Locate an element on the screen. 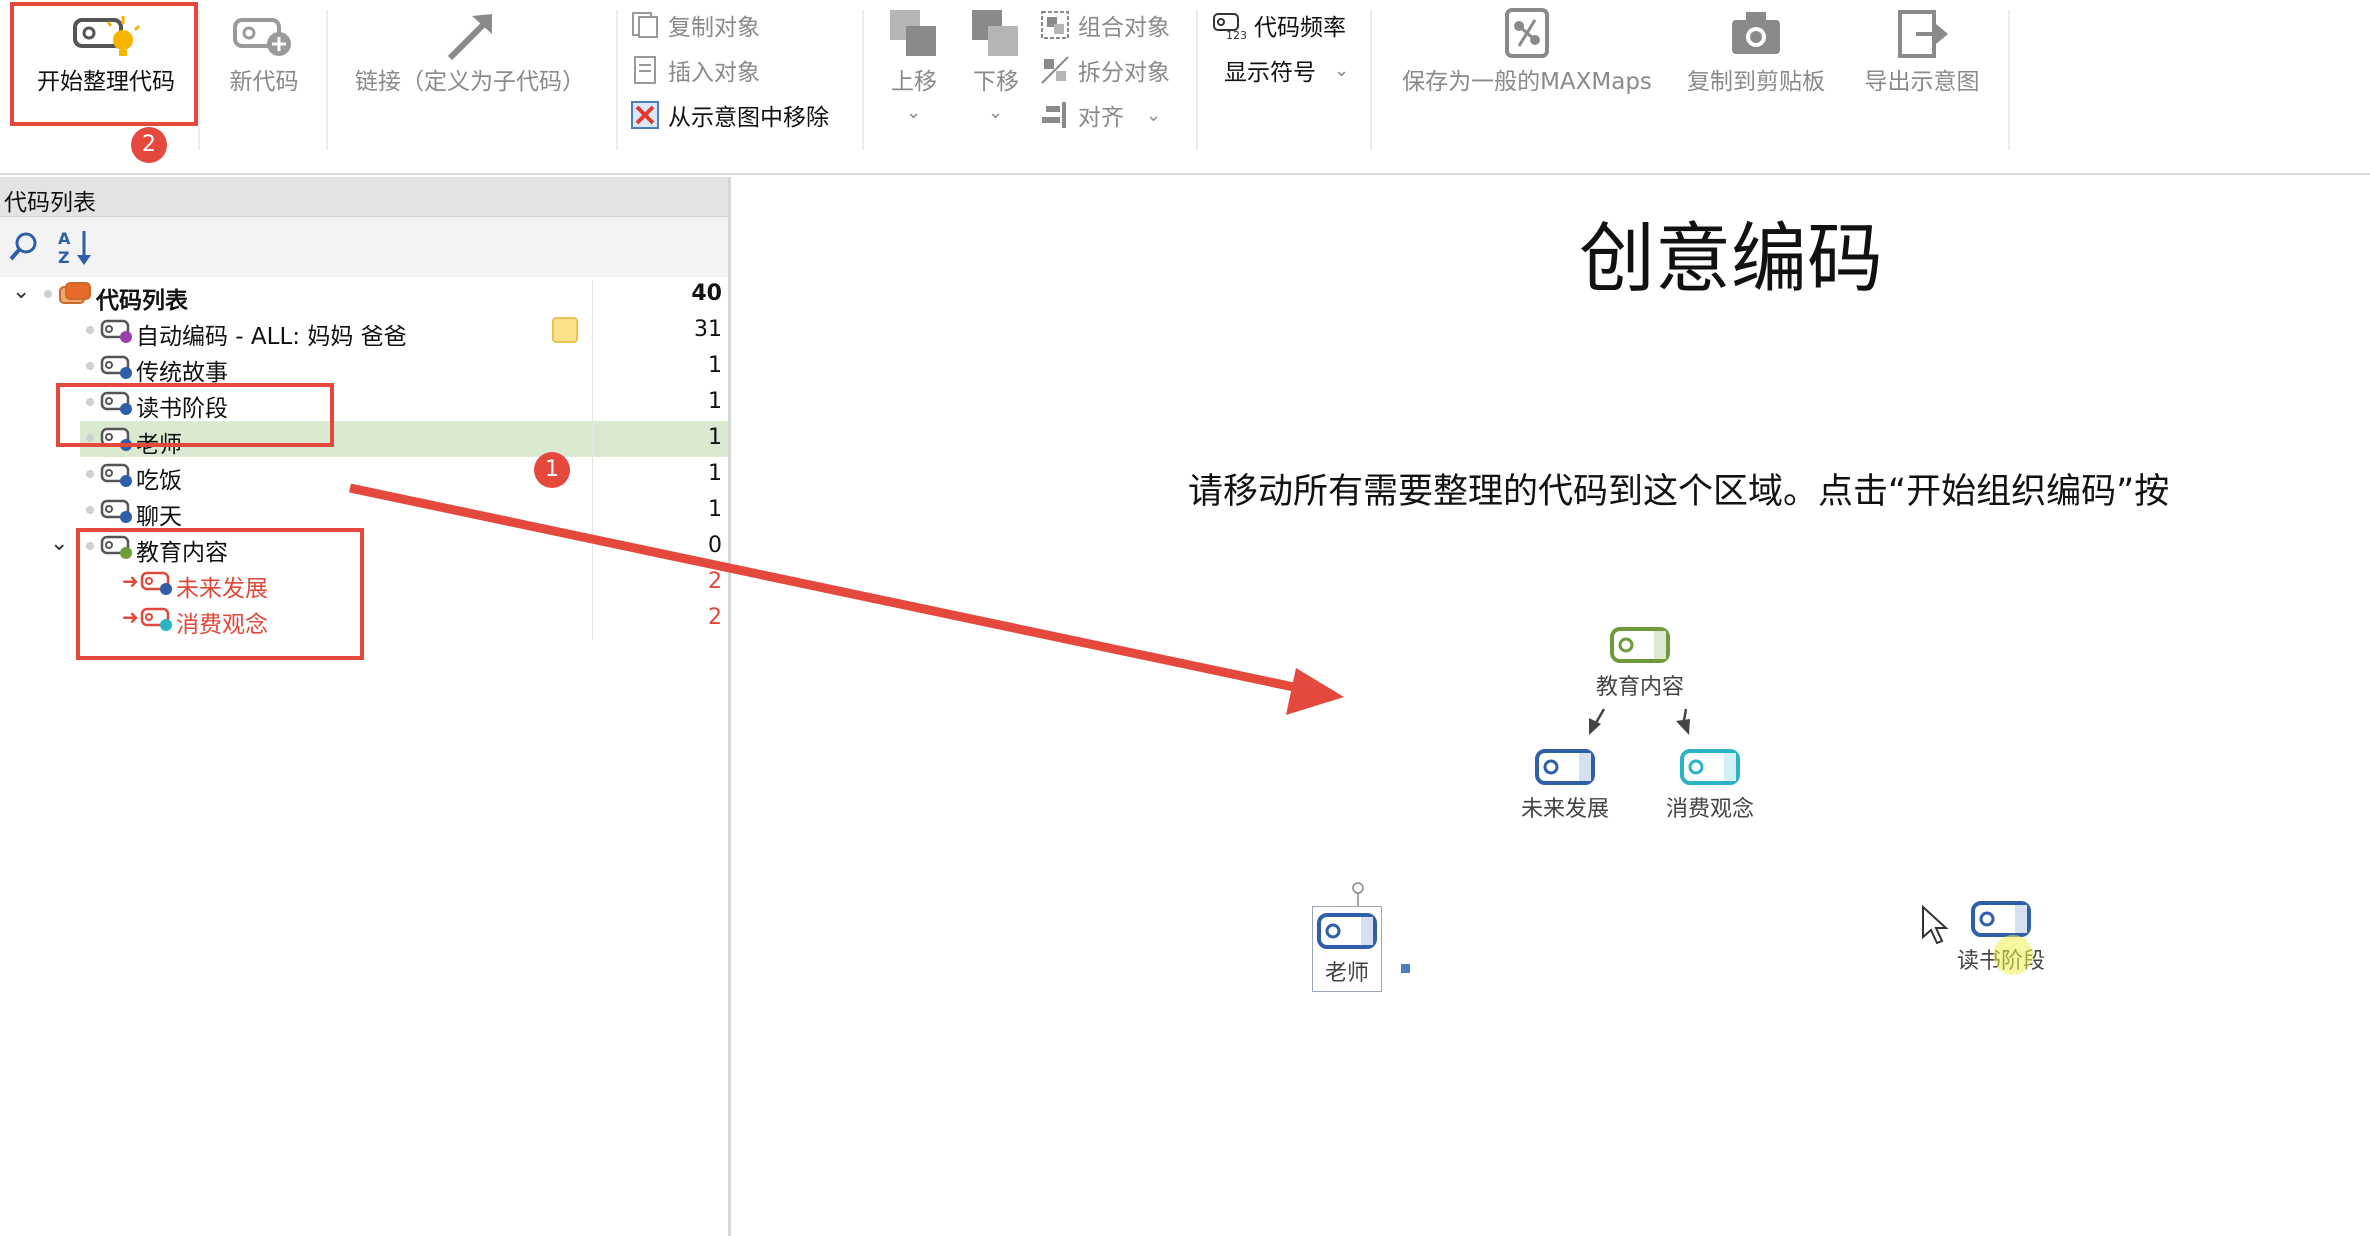 The image size is (2370, 1236). align-chevron-icon: ⌄ is located at coordinates (1153, 115).